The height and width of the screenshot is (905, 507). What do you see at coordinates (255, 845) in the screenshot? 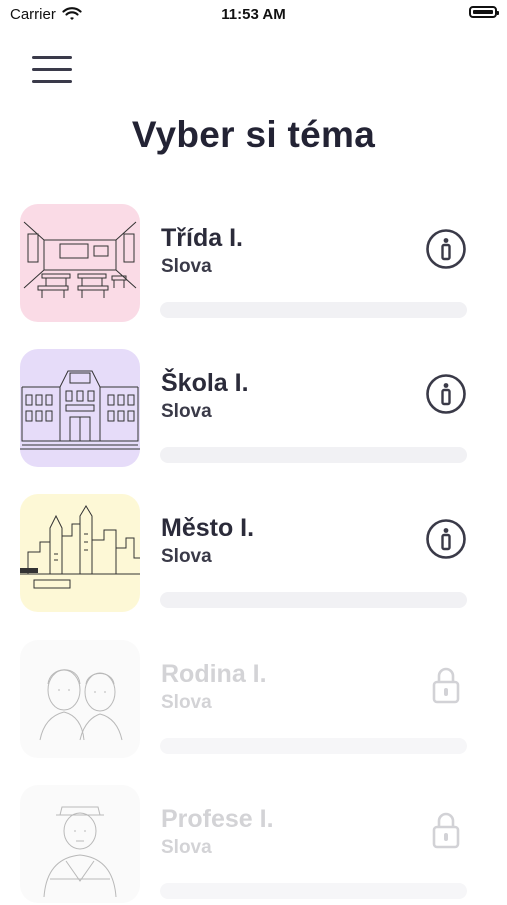
I see `topic-item-profese: Profese I. Slova` at bounding box center [255, 845].